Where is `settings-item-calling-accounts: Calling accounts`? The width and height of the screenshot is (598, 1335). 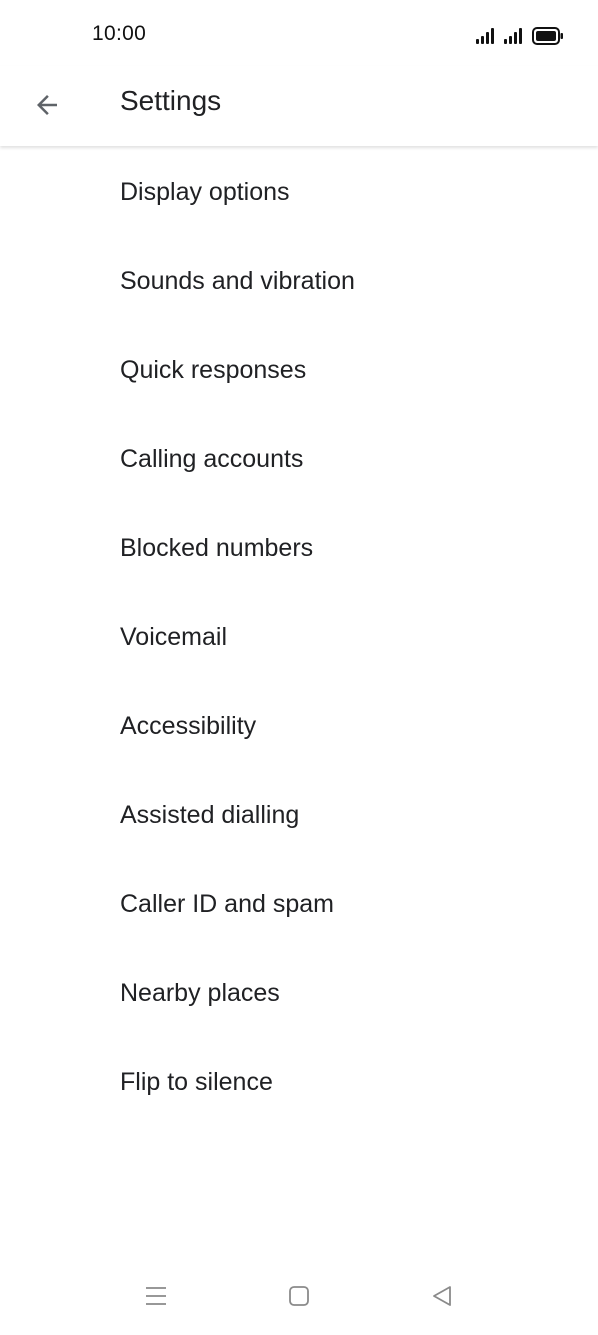 settings-item-calling-accounts: Calling accounts is located at coordinates (299, 459).